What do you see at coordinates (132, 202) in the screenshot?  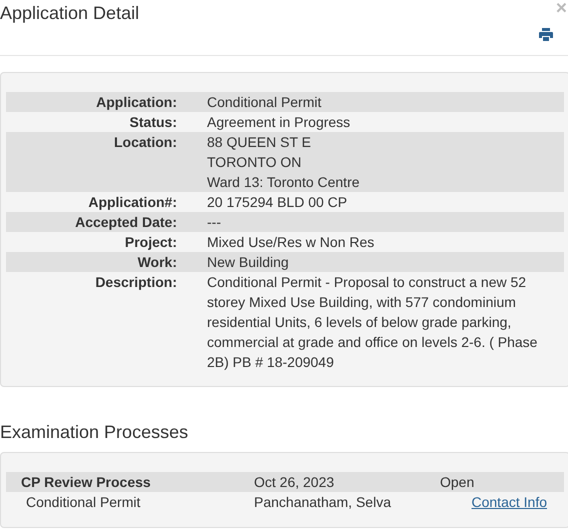 I see `field-label: Application#:` at bounding box center [132, 202].